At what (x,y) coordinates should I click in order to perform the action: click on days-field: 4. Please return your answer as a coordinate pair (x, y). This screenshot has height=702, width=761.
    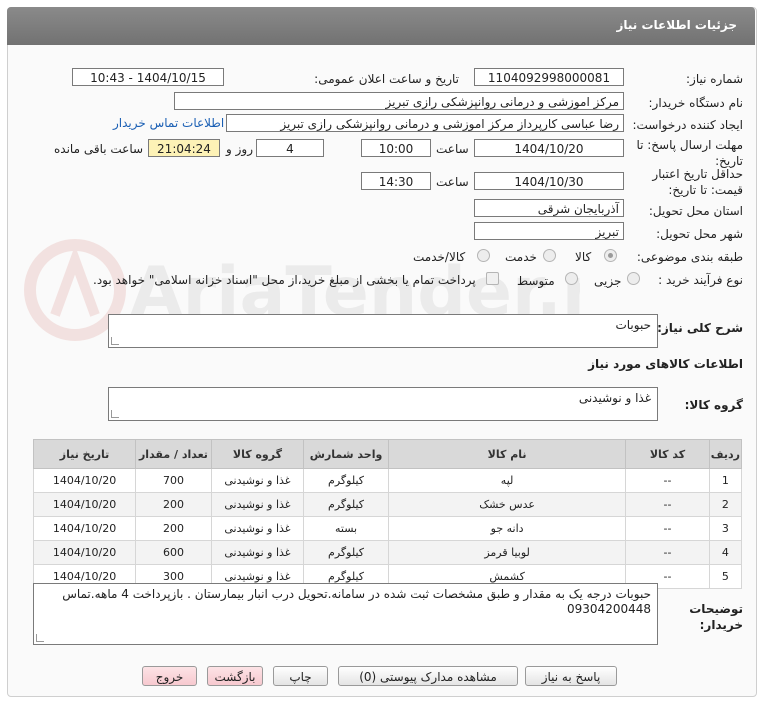
    Looking at the image, I should click on (290, 148).